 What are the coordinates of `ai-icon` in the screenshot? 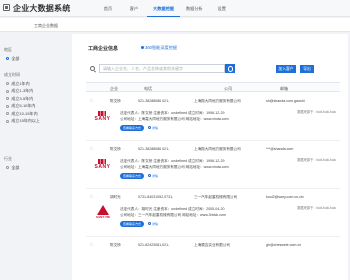 It's located at (142, 47).